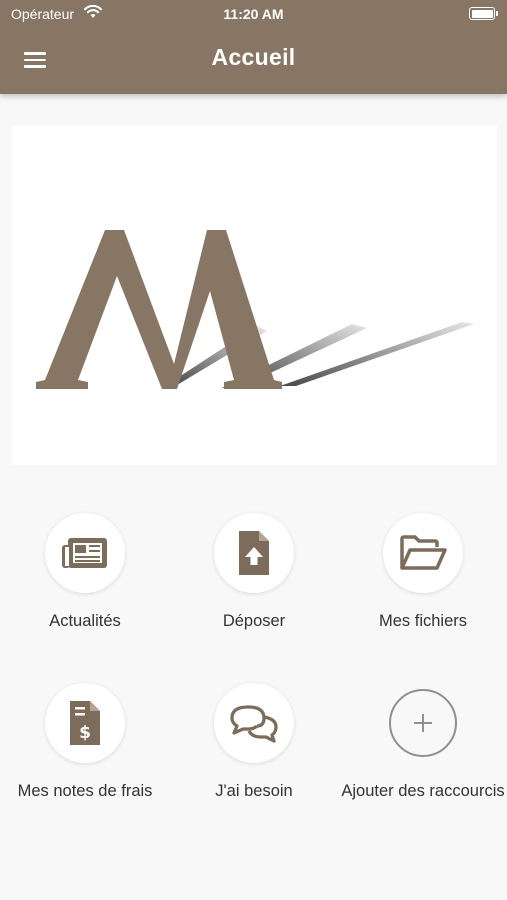  I want to click on shortcut-notes-de-frais: $ Mes notes de frais, so click(85, 743).